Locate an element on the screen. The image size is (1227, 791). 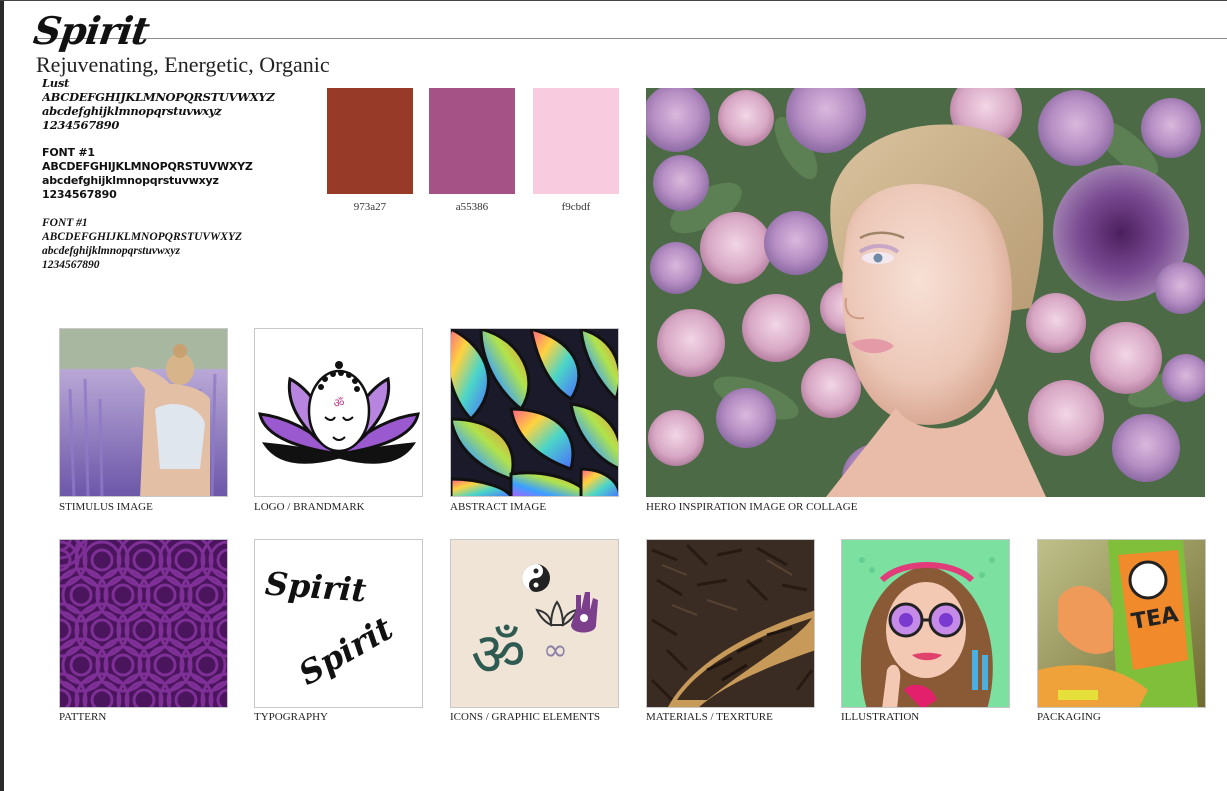
illustration-tile is located at coordinates (925, 623).